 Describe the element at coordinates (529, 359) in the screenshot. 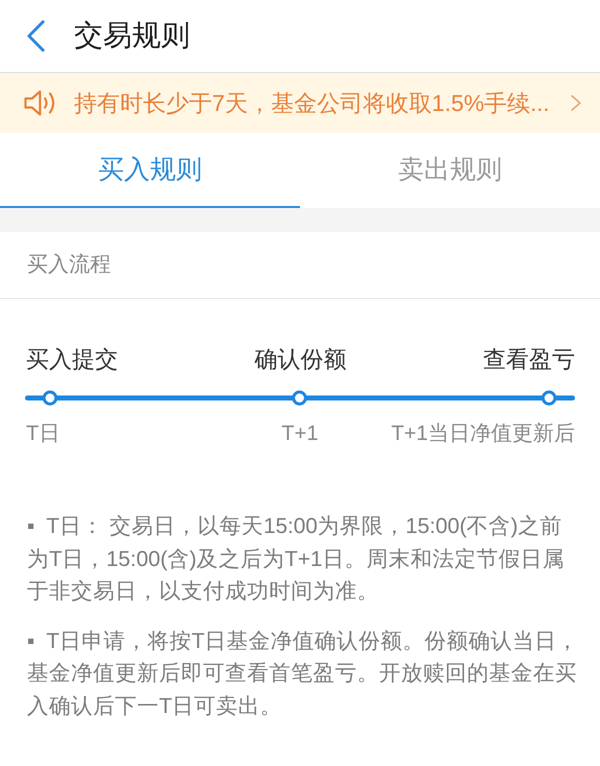

I see `step-label: 查看盈亏` at that location.